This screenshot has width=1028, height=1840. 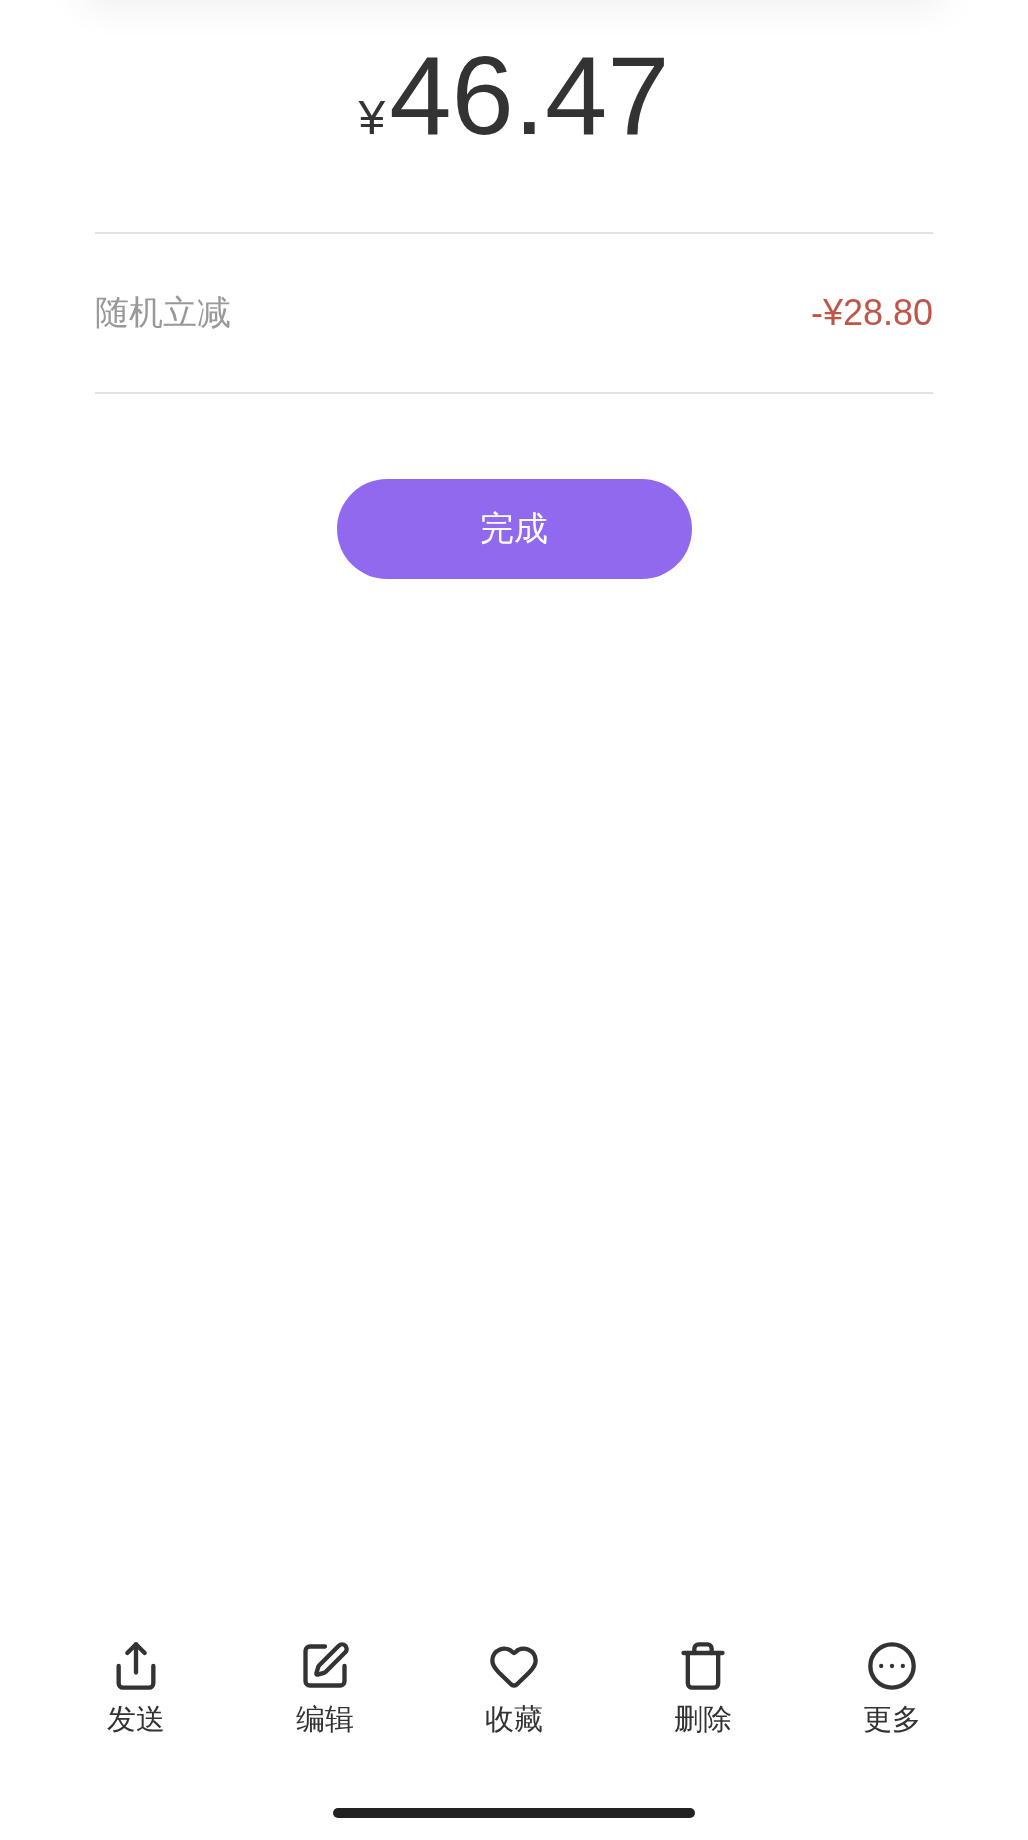 I want to click on more-button: 更多, so click(x=891, y=1690).